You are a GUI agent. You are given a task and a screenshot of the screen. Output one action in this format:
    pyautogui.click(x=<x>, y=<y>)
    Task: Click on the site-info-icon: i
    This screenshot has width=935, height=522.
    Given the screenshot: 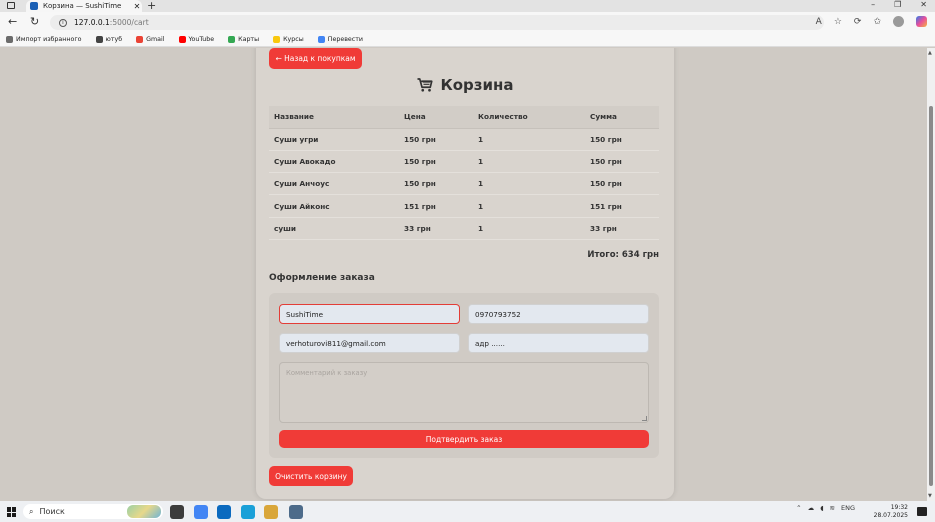 What is the action you would take?
    pyautogui.click(x=63, y=22)
    